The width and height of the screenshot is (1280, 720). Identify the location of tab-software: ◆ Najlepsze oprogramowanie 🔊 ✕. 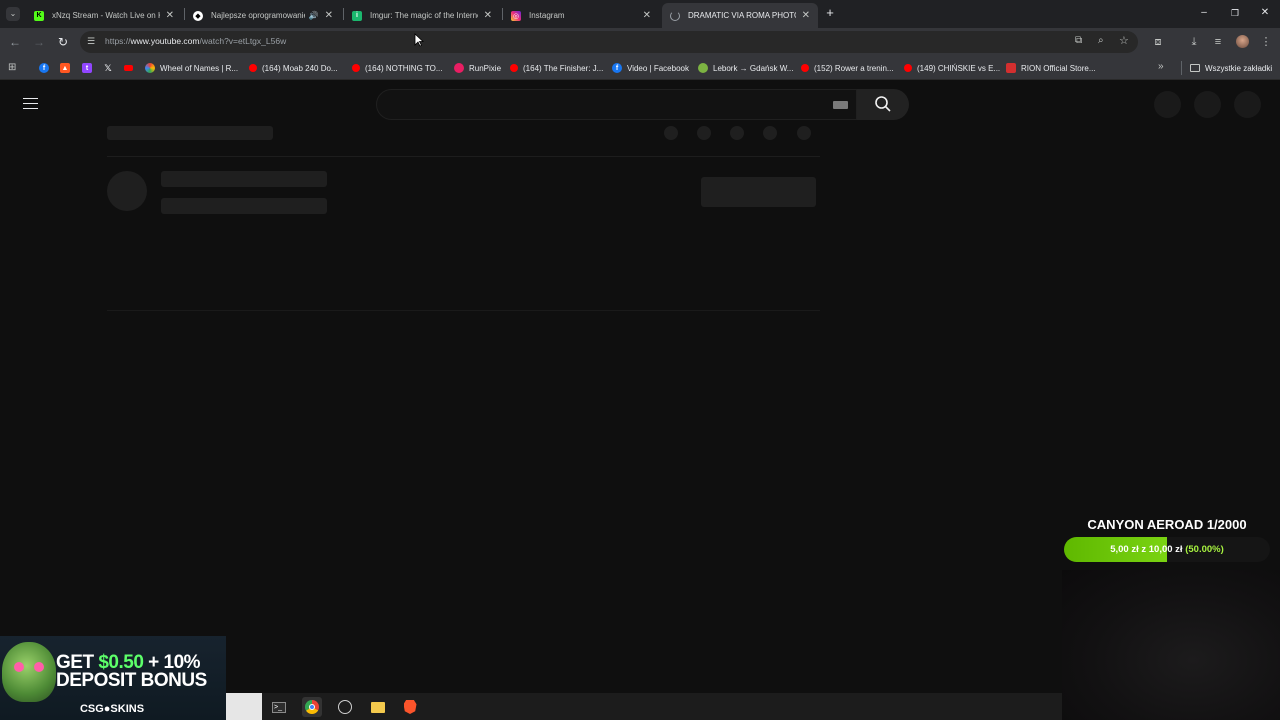
(263, 15).